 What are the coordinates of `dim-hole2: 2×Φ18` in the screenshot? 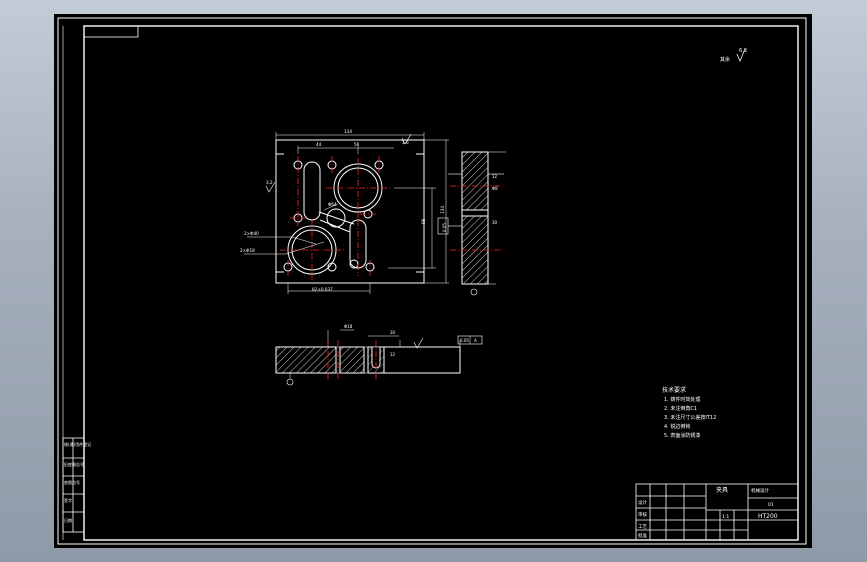 It's located at (247, 250).